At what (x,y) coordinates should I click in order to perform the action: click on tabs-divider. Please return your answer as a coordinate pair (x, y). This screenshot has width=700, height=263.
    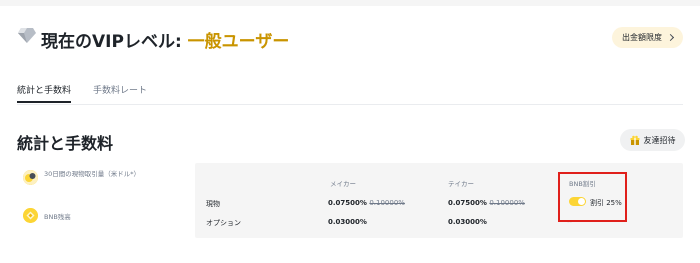
    Looking at the image, I should click on (350, 104).